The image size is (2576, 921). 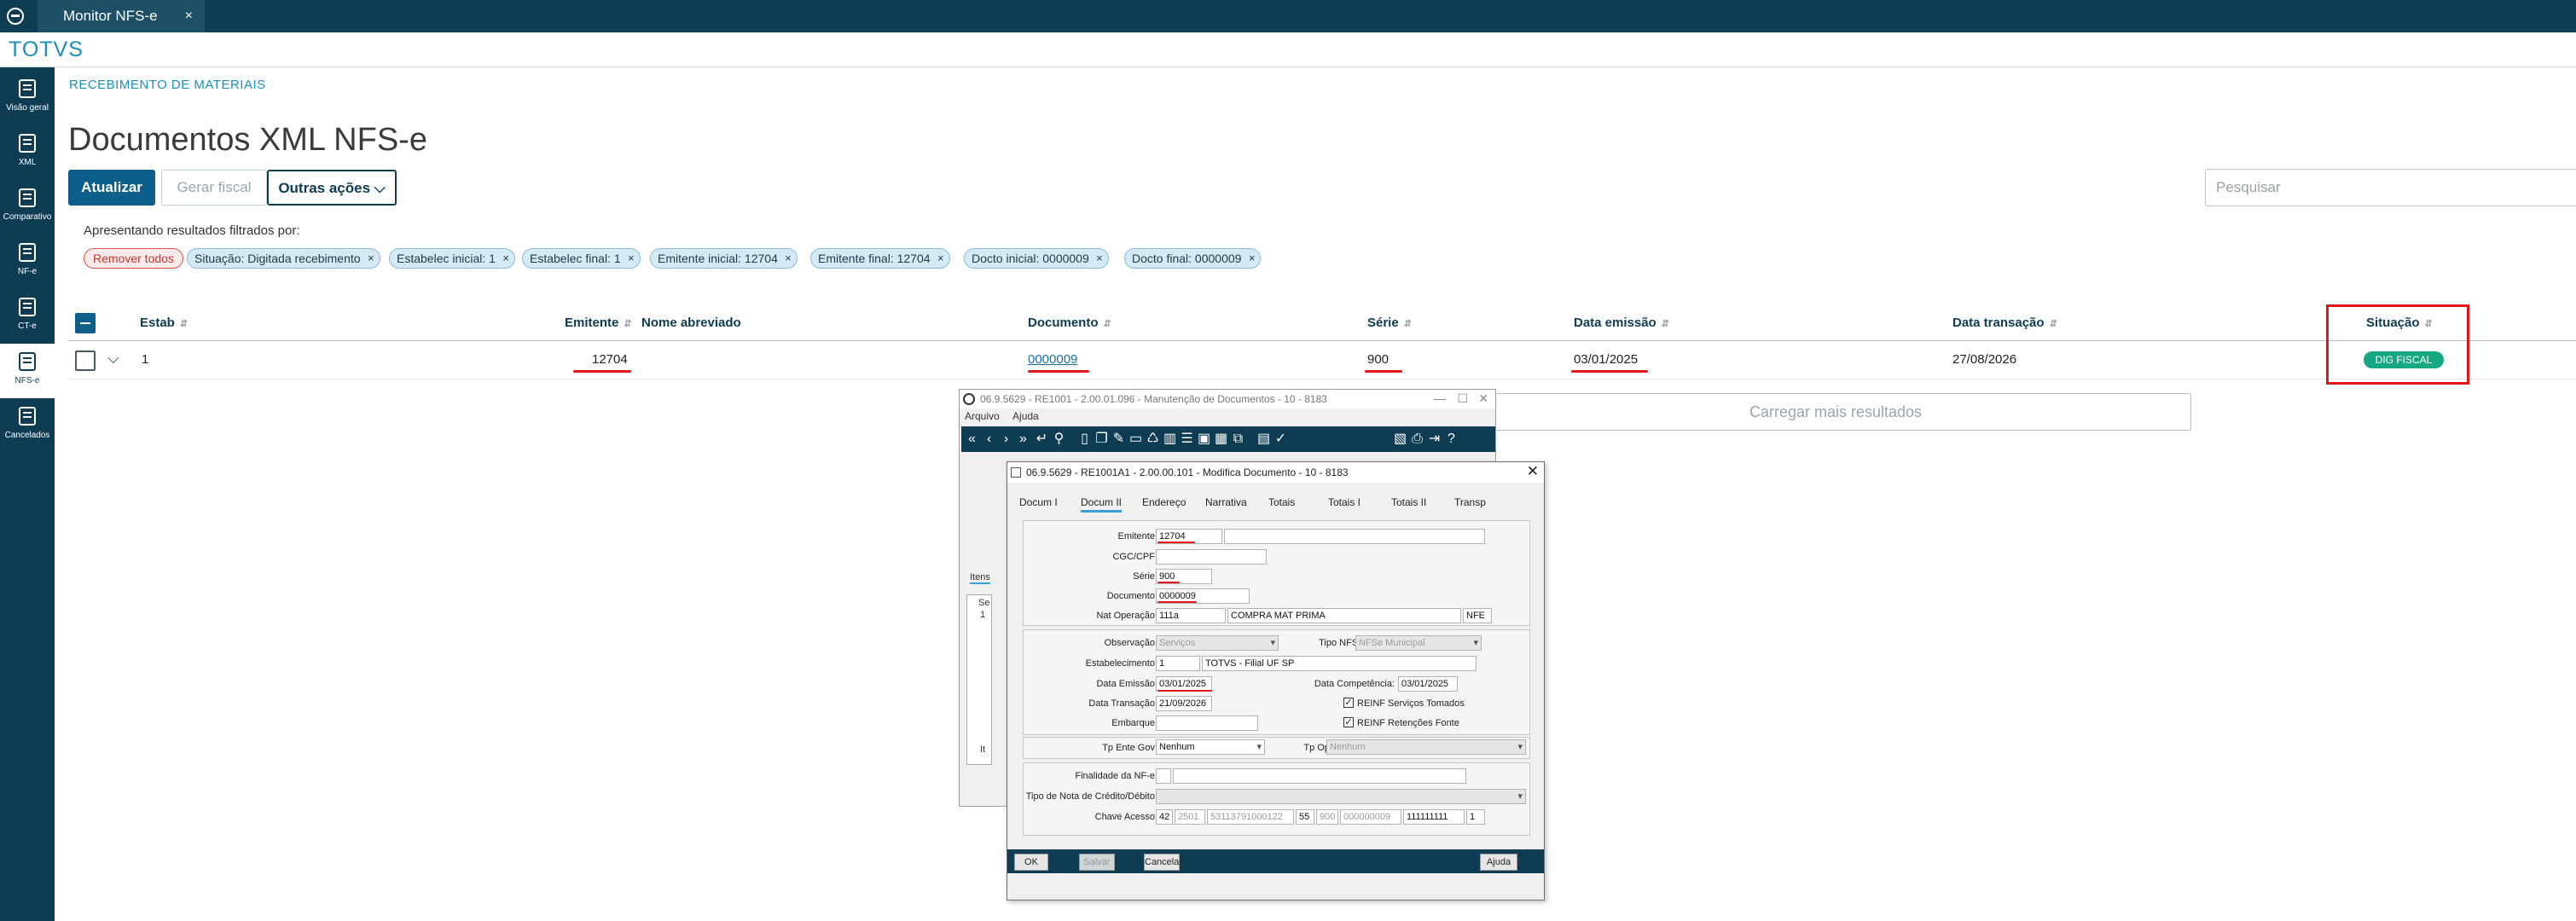 I want to click on filter-chip: Emitente final: 12704 ×, so click(x=880, y=258).